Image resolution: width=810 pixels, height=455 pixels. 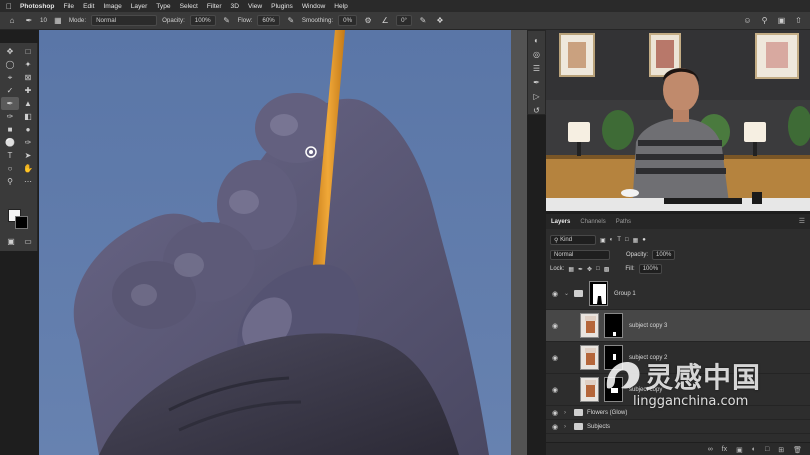 What do you see at coordinates (536, 55) in the screenshot?
I see `adjustments-panel-icon: ◎` at bounding box center [536, 55].